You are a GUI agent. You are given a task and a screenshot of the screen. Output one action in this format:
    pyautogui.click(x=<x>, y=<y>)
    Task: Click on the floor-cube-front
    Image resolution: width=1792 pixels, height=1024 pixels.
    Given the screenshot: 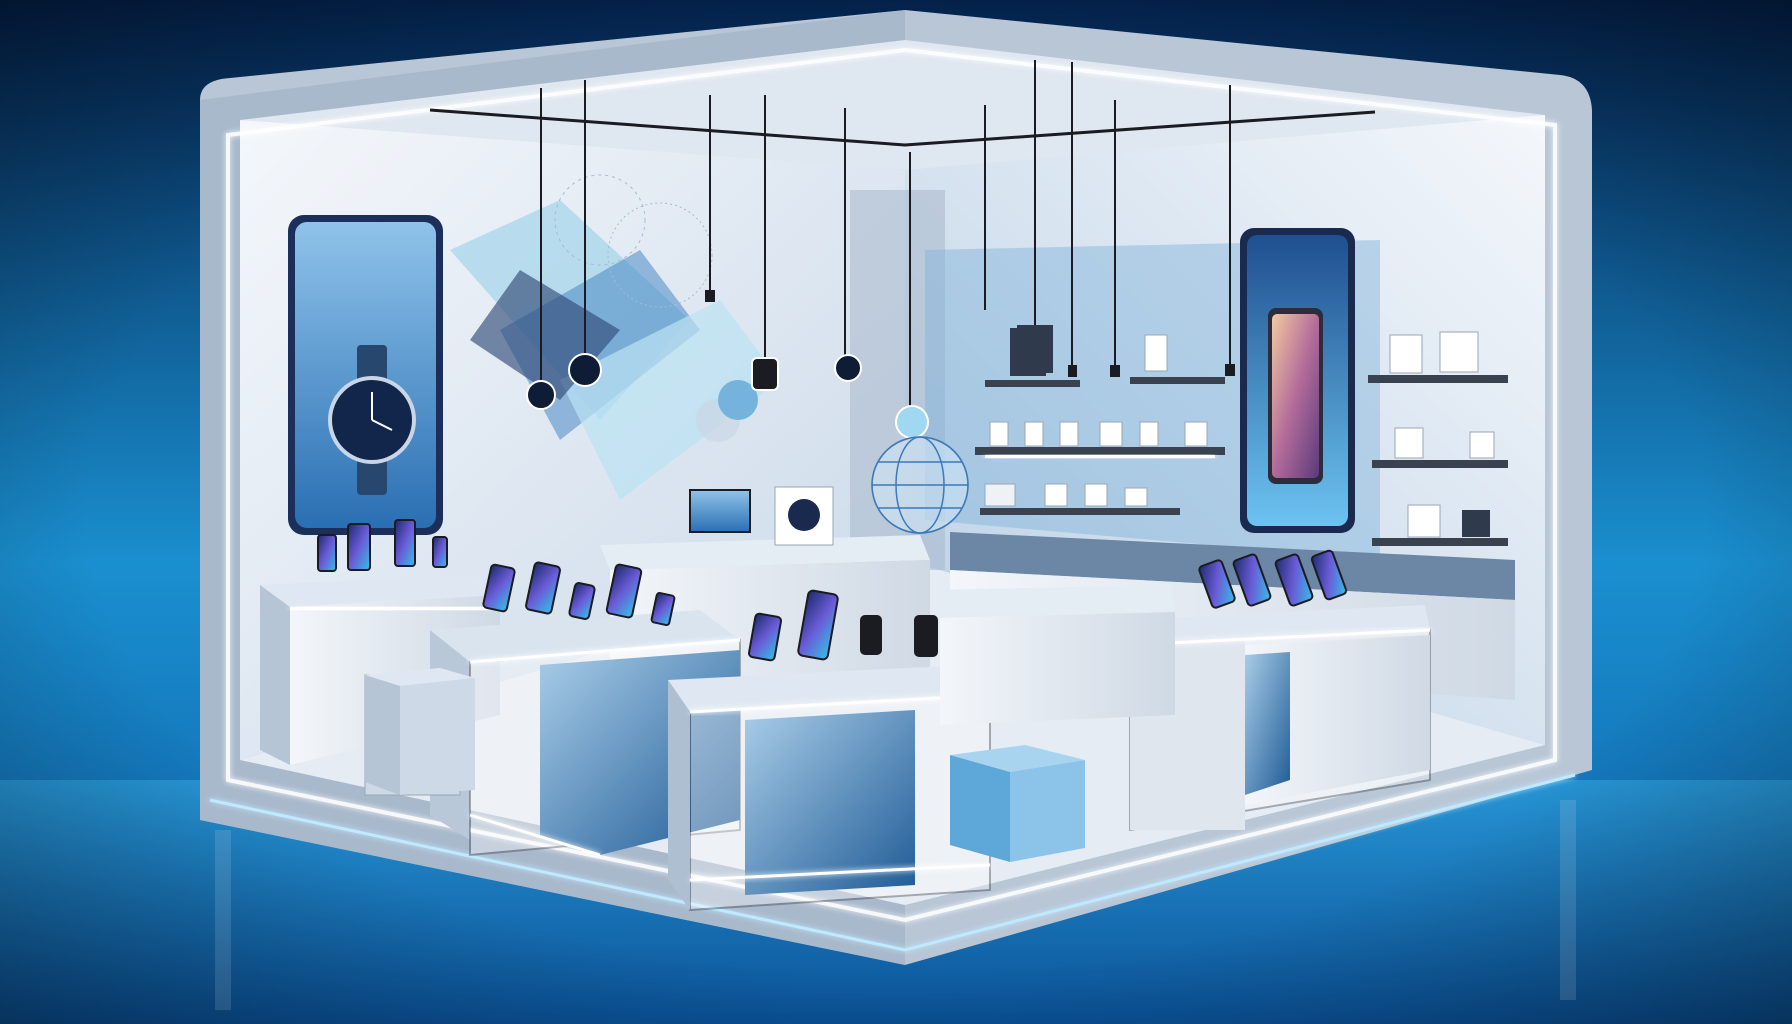 What is the action you would take?
    pyautogui.click(x=1017, y=803)
    